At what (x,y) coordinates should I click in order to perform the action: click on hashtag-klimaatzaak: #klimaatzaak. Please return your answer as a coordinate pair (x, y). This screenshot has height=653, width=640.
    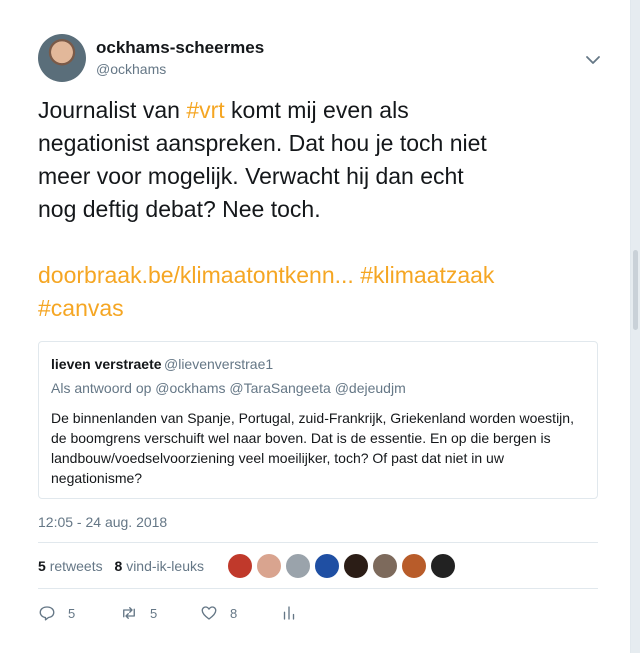
    Looking at the image, I should click on (427, 275).